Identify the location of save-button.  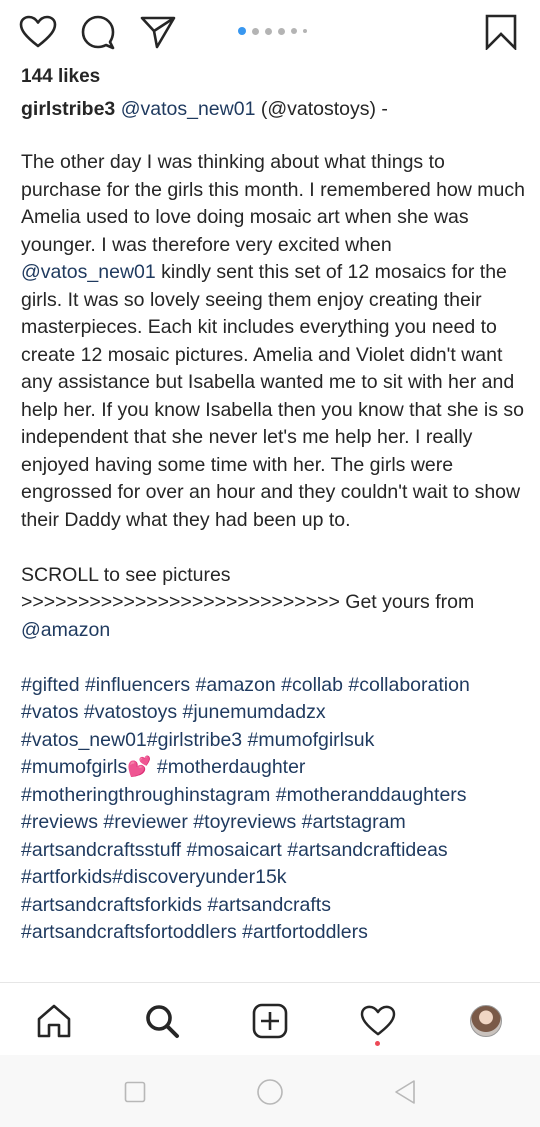
(501, 32).